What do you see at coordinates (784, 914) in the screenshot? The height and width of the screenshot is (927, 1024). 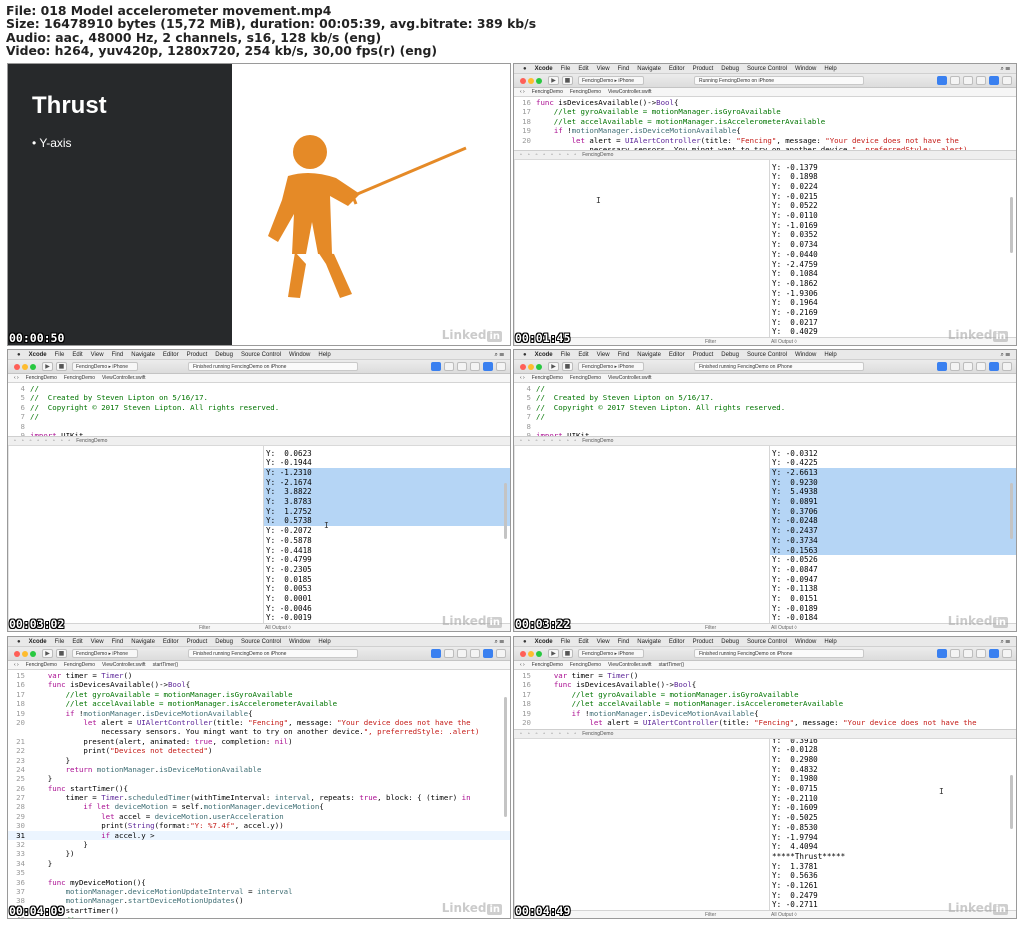 I see `output-selector: All Output ◊` at bounding box center [784, 914].